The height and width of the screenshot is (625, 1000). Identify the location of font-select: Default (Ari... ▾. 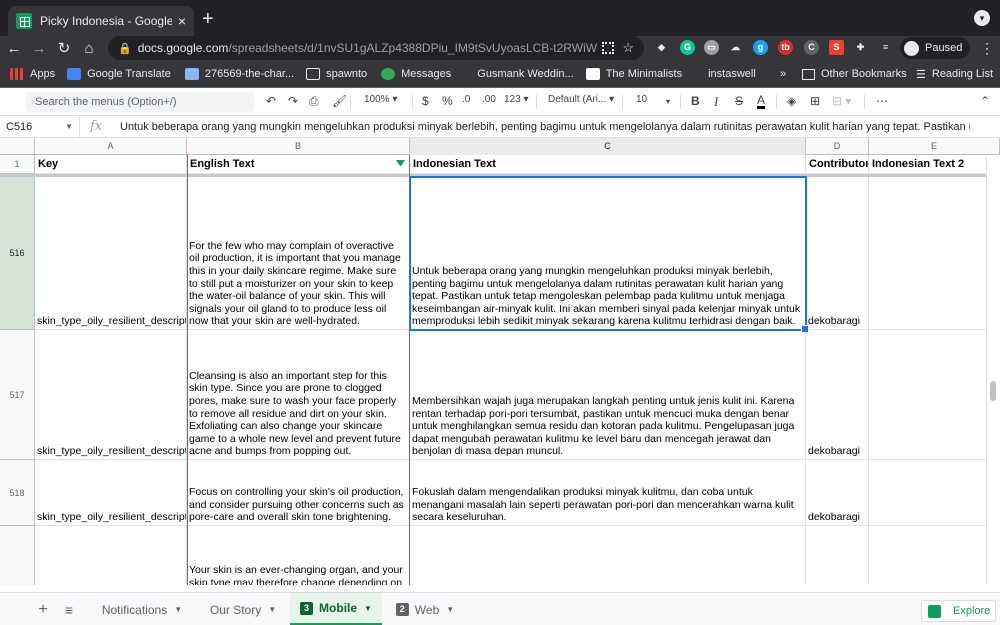
(581, 99).